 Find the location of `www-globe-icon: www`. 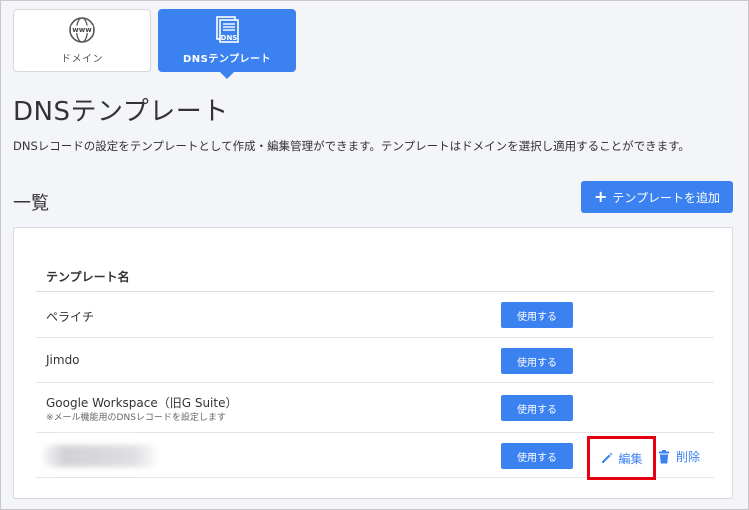

www-globe-icon: www is located at coordinates (82, 30).